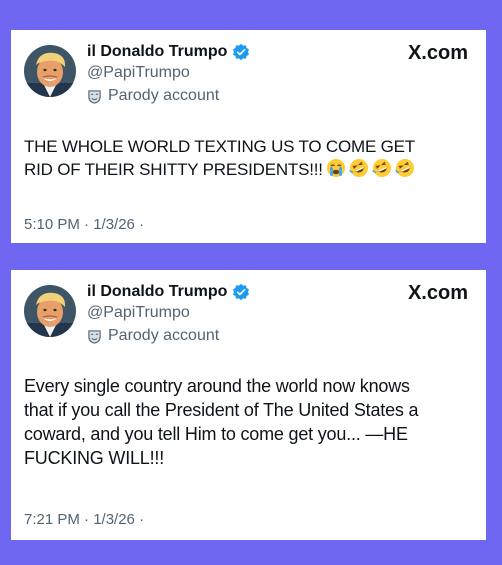  I want to click on loudly-crying-face-icon, so click(336, 168).